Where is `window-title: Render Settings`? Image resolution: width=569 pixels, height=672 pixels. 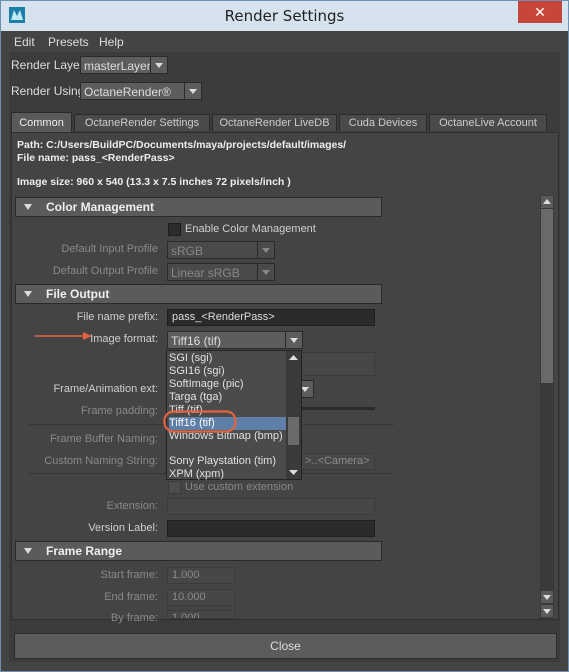 window-title: Render Settings is located at coordinates (284, 16).